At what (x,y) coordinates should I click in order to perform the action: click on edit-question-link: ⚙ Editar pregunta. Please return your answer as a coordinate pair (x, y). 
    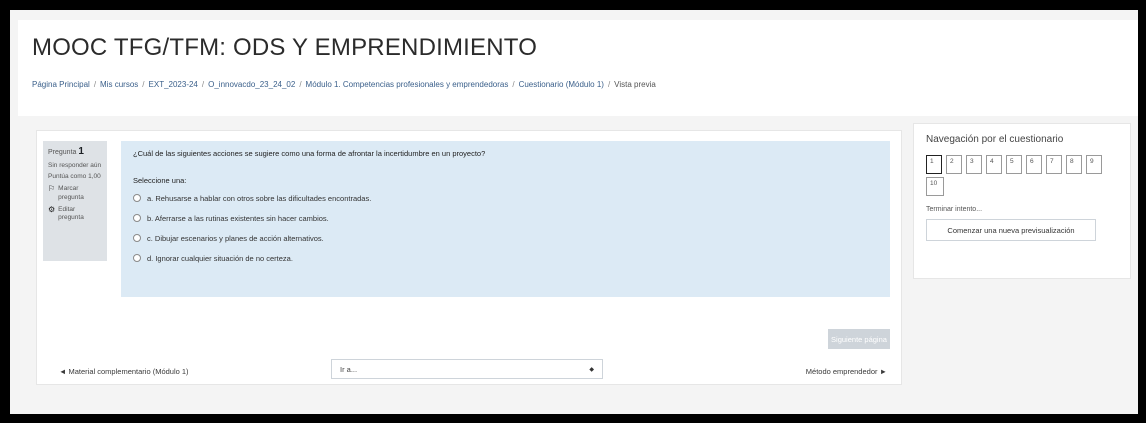
    Looking at the image, I should click on (75, 214).